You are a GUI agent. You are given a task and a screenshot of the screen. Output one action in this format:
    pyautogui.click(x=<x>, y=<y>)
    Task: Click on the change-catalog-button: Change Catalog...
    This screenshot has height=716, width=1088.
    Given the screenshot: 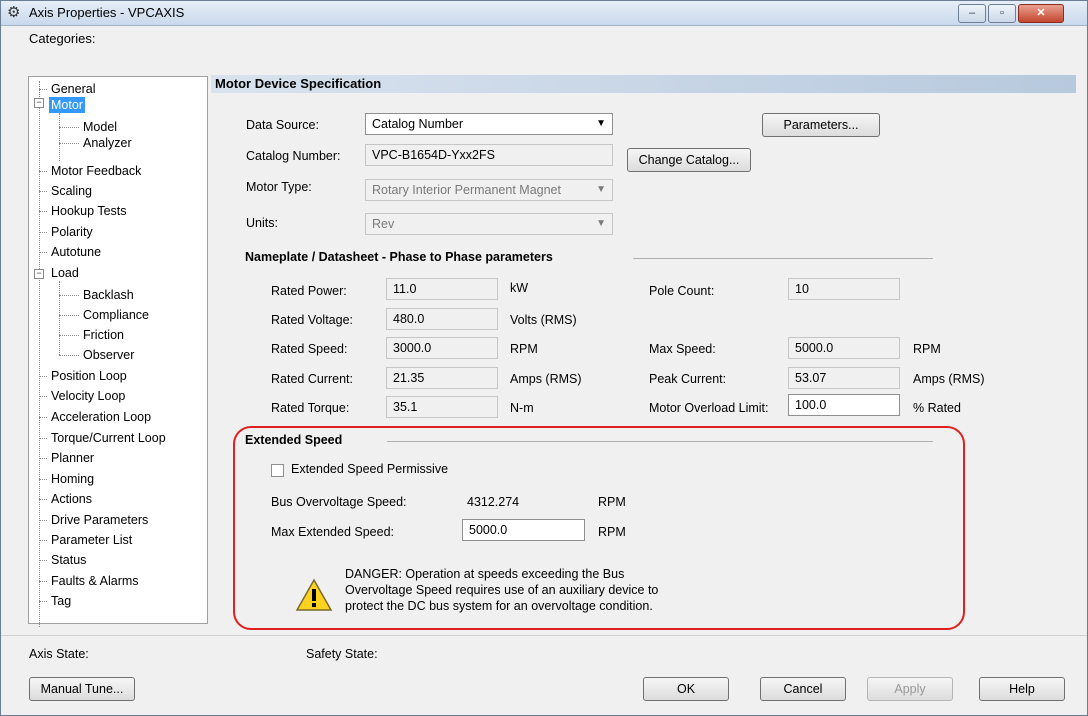 What is the action you would take?
    pyautogui.click(x=689, y=160)
    